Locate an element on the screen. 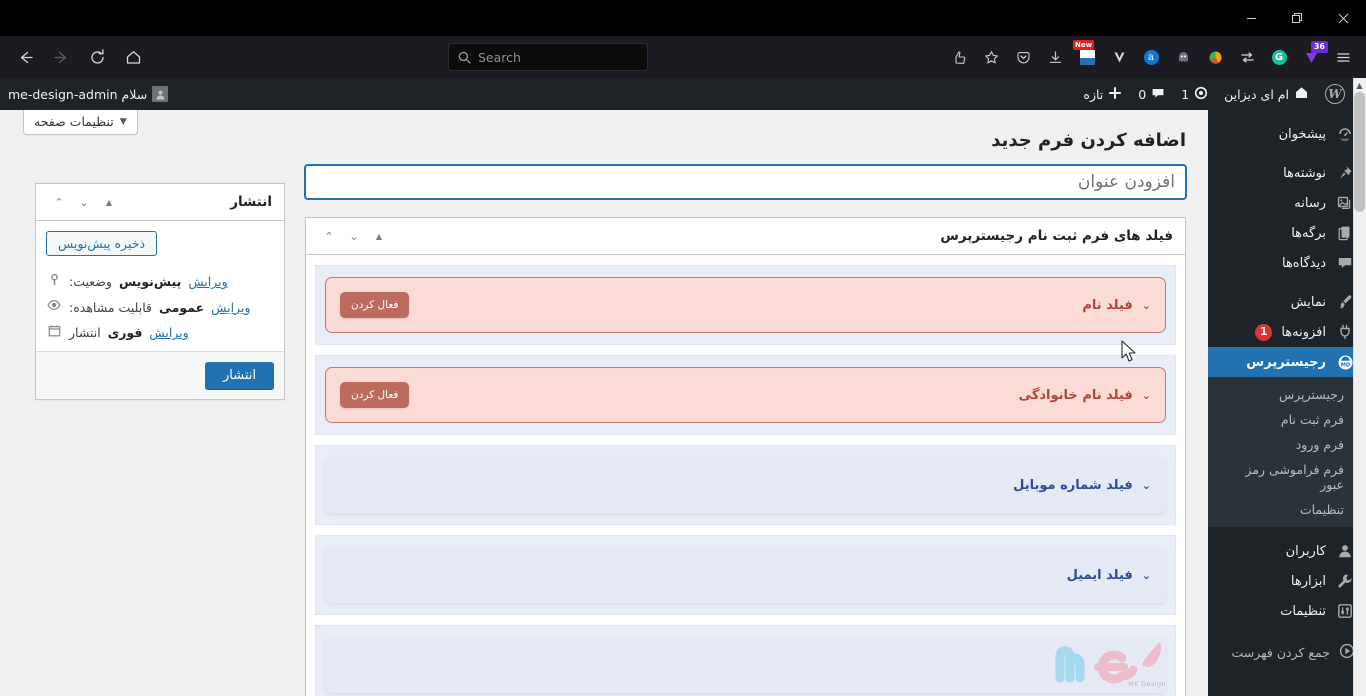 The height and width of the screenshot is (696, 1366). edit-visibility-link: ویرایش is located at coordinates (230, 307).